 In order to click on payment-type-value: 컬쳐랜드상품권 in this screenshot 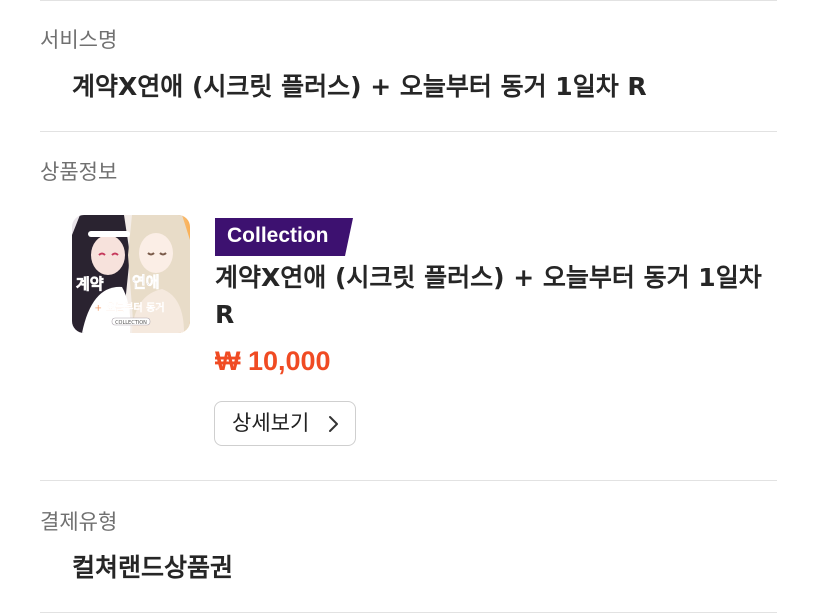, I will do `click(153, 567)`.